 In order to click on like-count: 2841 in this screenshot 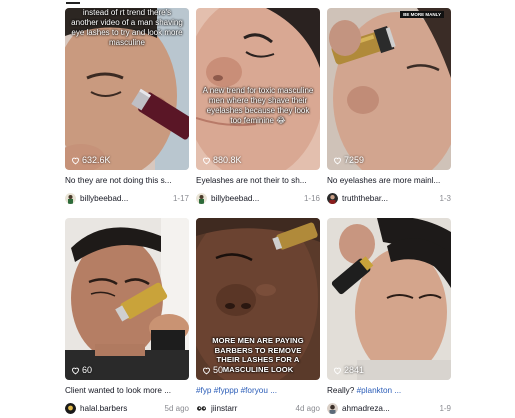, I will do `click(348, 370)`.